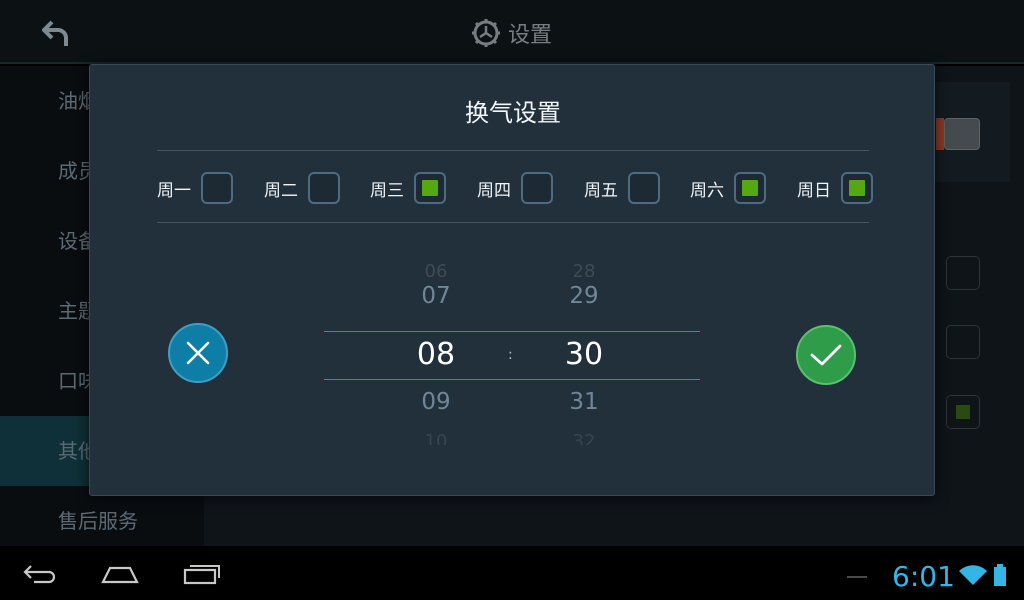 The height and width of the screenshot is (600, 1024). I want to click on app-header: 设置, so click(512, 32).